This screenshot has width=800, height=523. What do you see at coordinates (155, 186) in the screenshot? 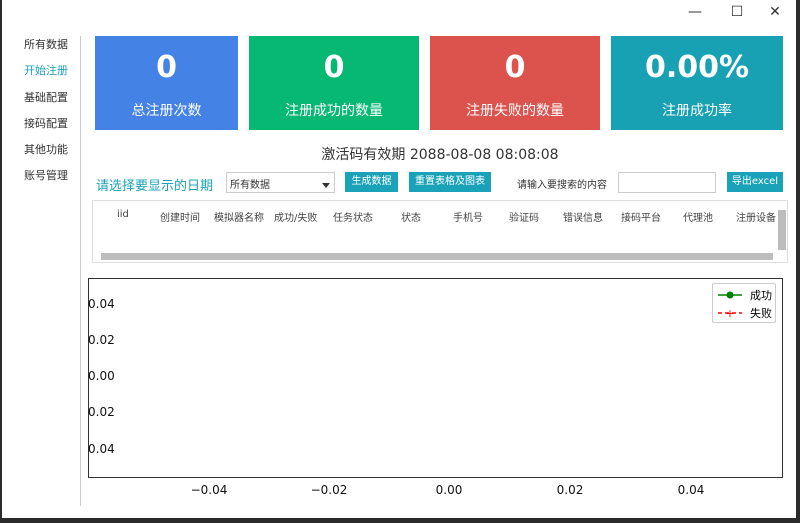
I see `date-label: 请选择要显示的日期` at bounding box center [155, 186].